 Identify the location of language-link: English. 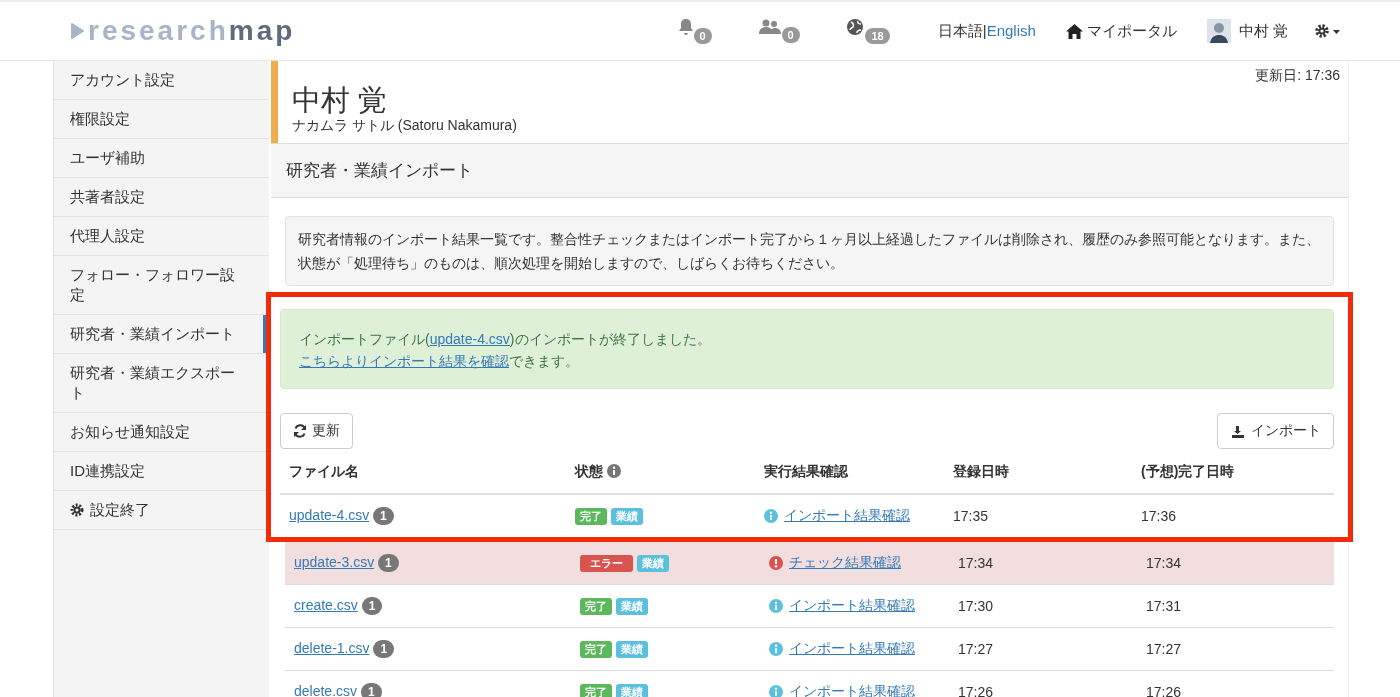
(1011, 30).